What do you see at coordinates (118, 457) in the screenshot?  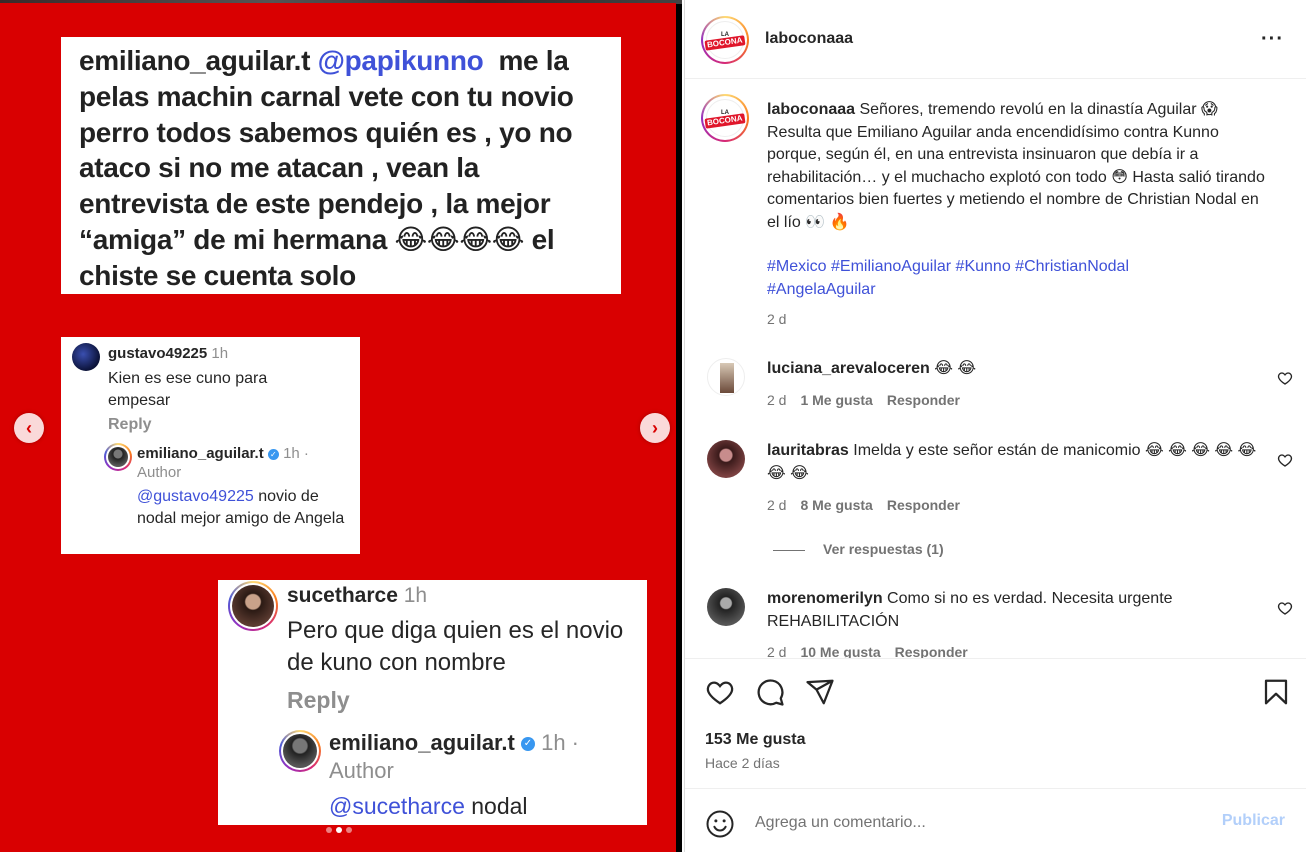 I see `emiliano-avatar-small` at bounding box center [118, 457].